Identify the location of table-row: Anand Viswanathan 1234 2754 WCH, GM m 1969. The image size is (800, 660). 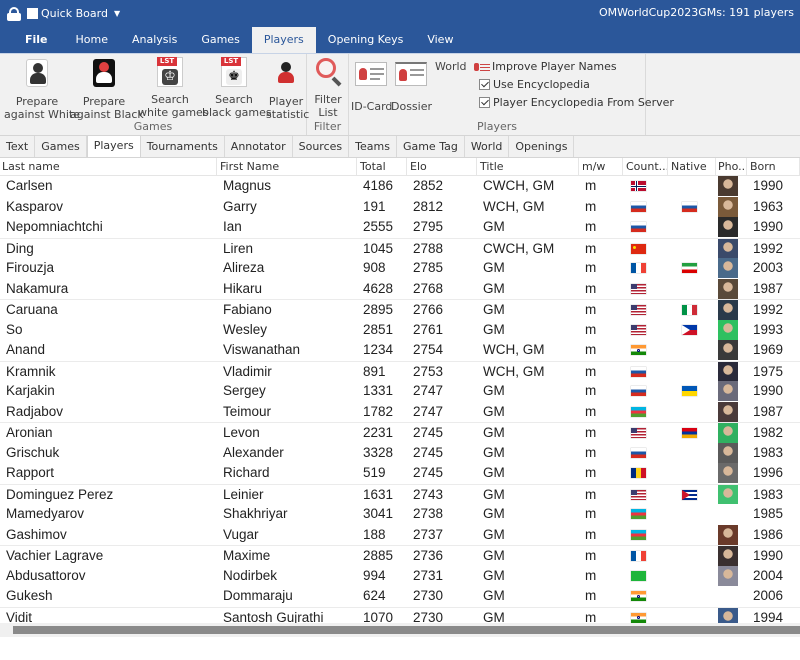
(400, 350).